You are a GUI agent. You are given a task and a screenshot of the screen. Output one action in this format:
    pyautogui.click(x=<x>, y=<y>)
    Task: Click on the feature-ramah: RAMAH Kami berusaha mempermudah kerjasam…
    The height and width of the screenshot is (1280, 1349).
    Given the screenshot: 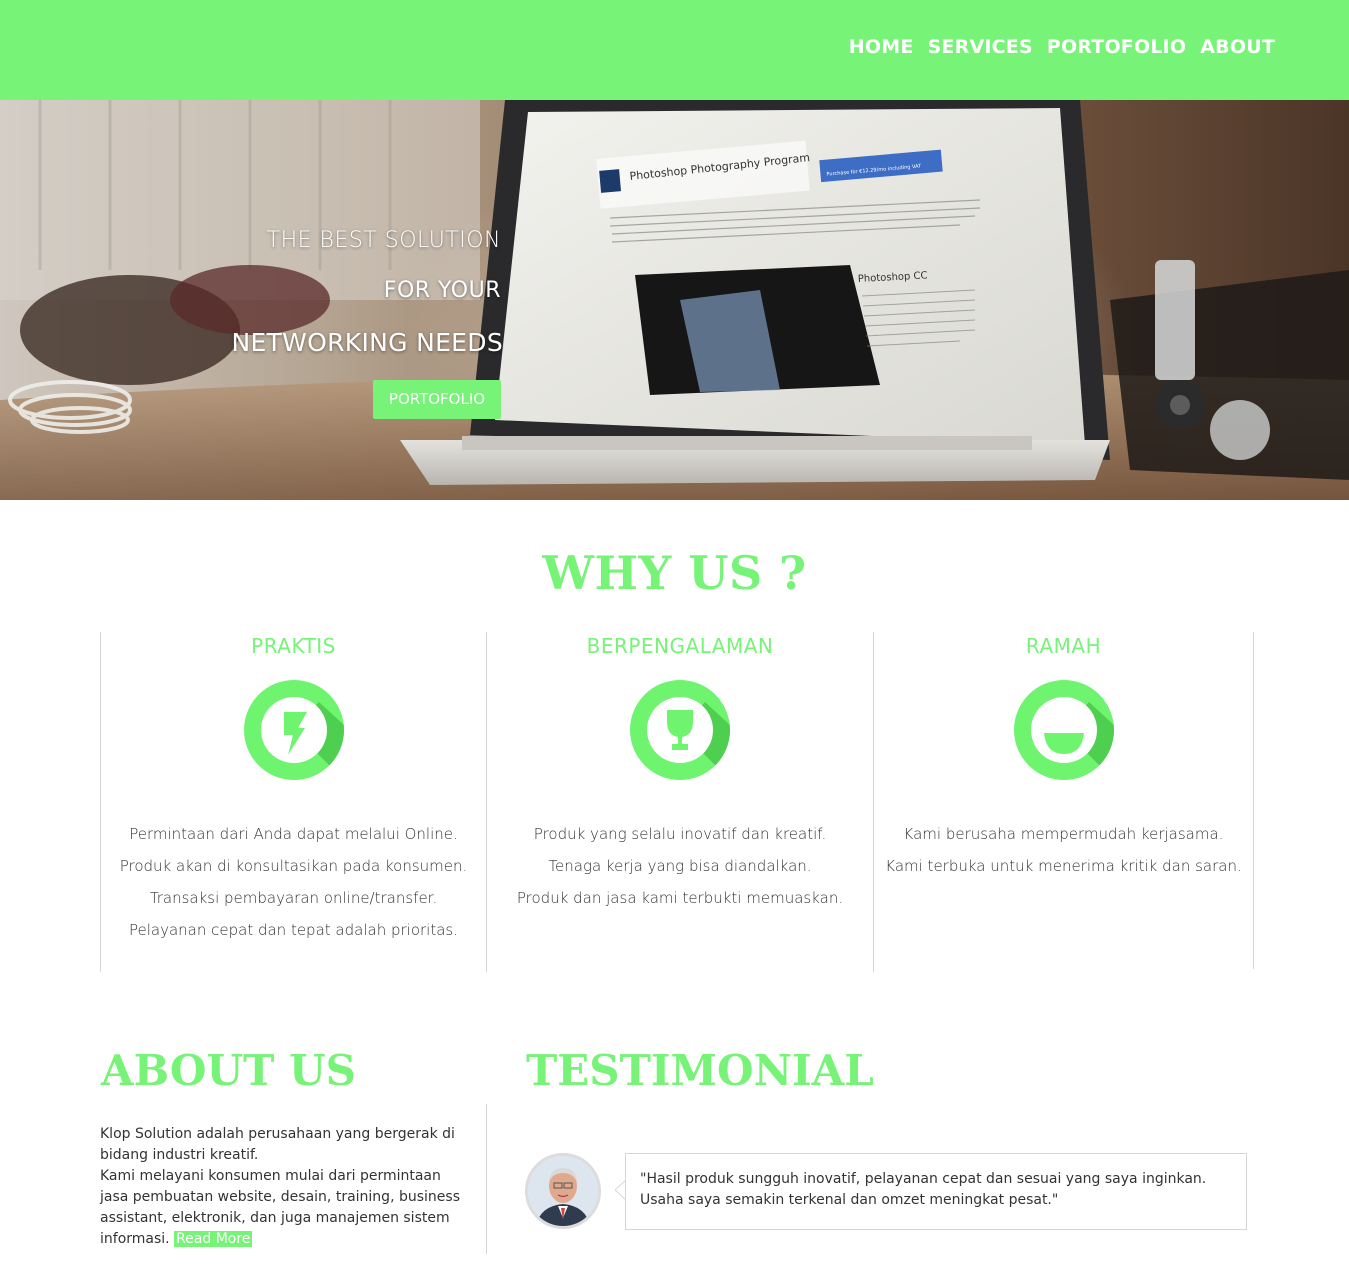 What is the action you would take?
    pyautogui.click(x=1063, y=802)
    